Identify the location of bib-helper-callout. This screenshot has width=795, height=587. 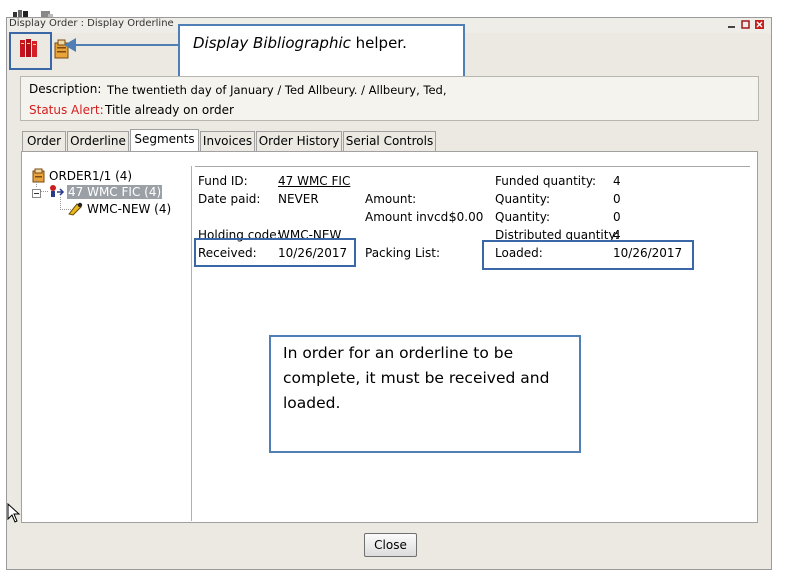
(321, 53).